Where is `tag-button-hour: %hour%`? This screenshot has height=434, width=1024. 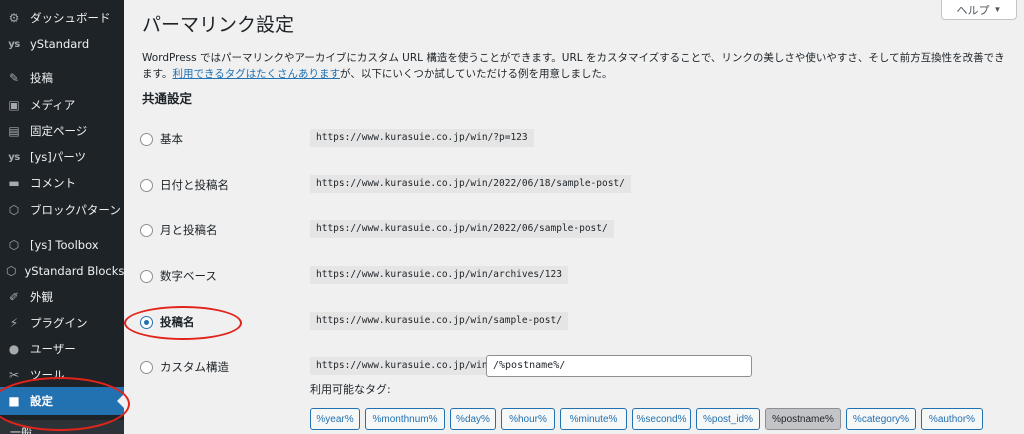
tag-button-hour: %hour% is located at coordinates (528, 419).